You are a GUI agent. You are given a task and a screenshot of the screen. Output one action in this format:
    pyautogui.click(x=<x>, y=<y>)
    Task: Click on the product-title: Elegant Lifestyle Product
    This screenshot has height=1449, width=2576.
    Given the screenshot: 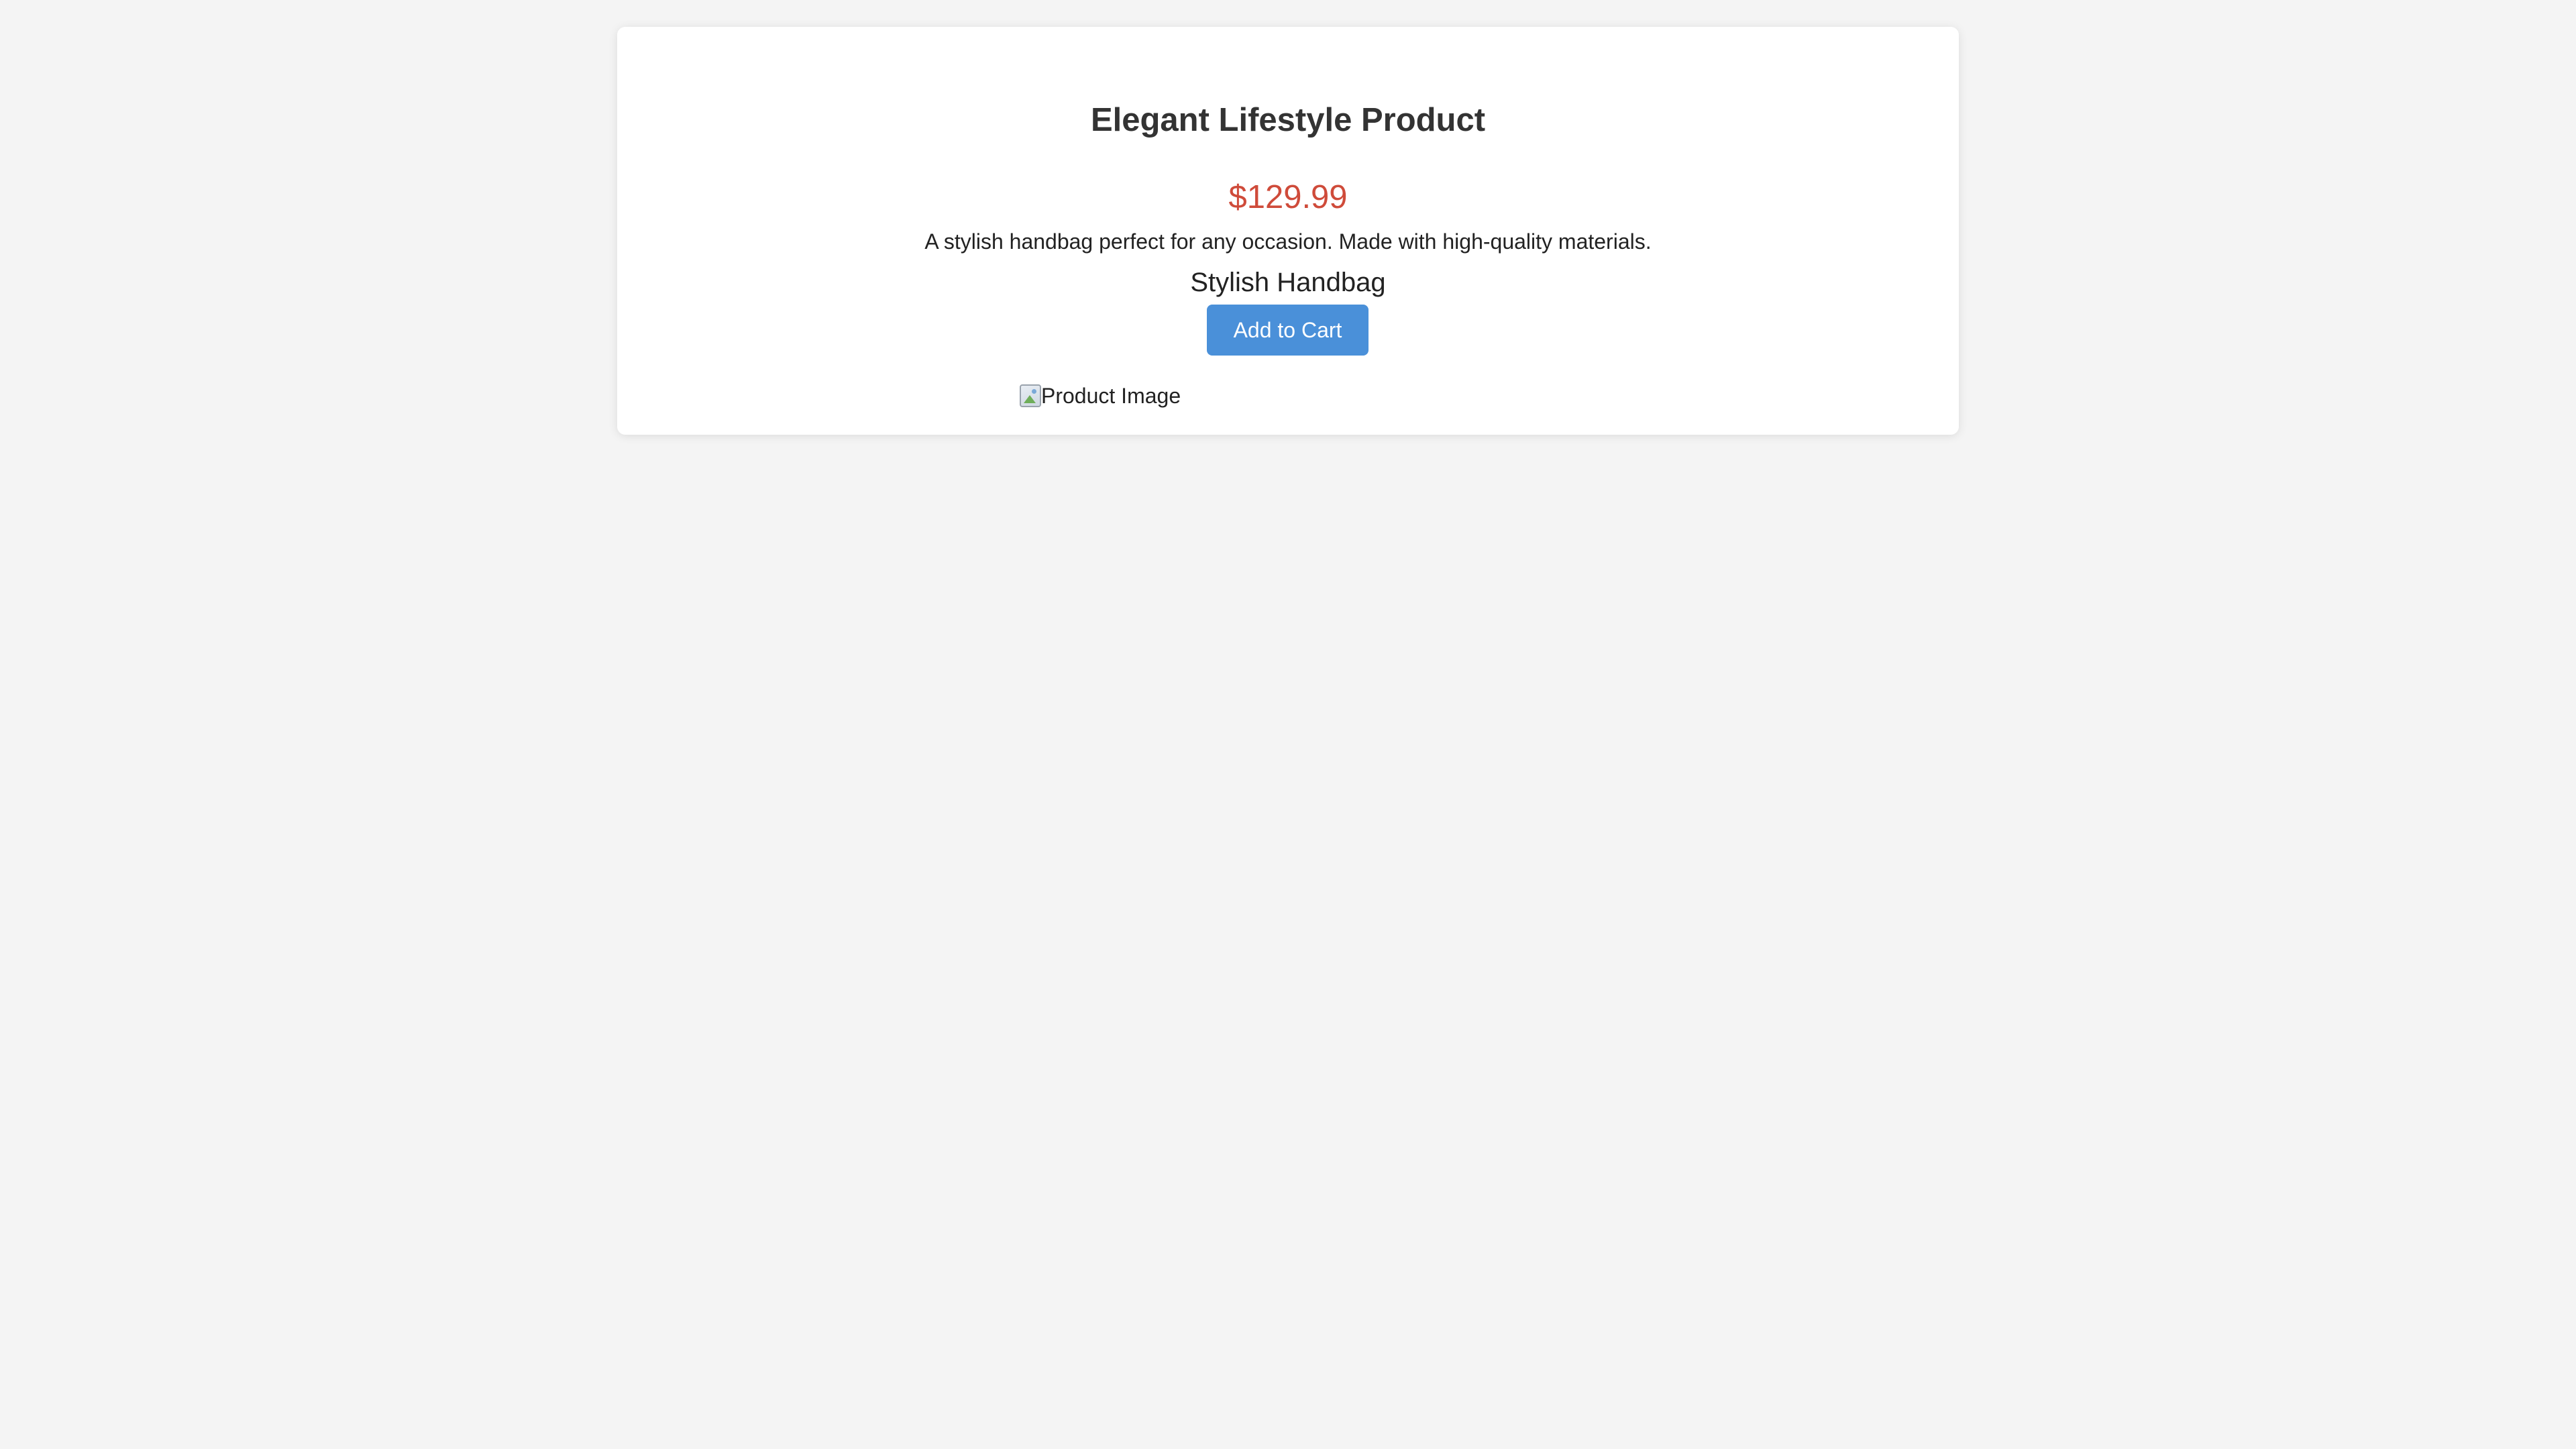 What is the action you would take?
    pyautogui.click(x=1288, y=120)
    